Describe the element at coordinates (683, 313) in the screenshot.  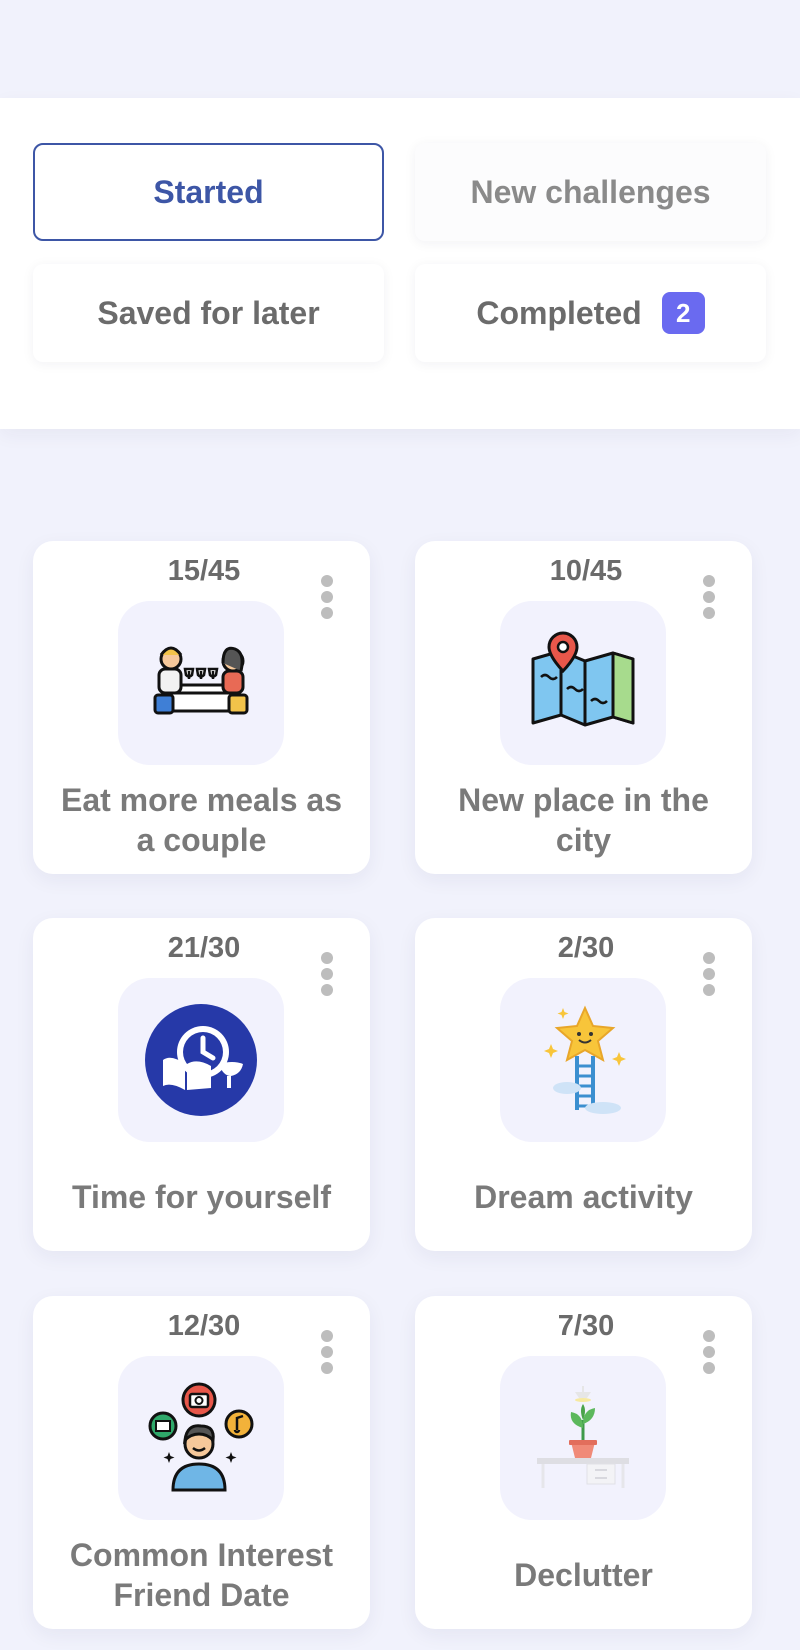
I see `completed-count-badge: 2` at that location.